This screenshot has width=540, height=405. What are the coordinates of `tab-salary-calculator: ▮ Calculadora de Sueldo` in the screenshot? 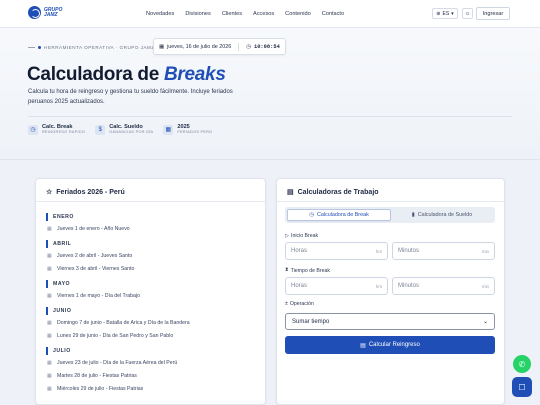 It's located at (442, 215).